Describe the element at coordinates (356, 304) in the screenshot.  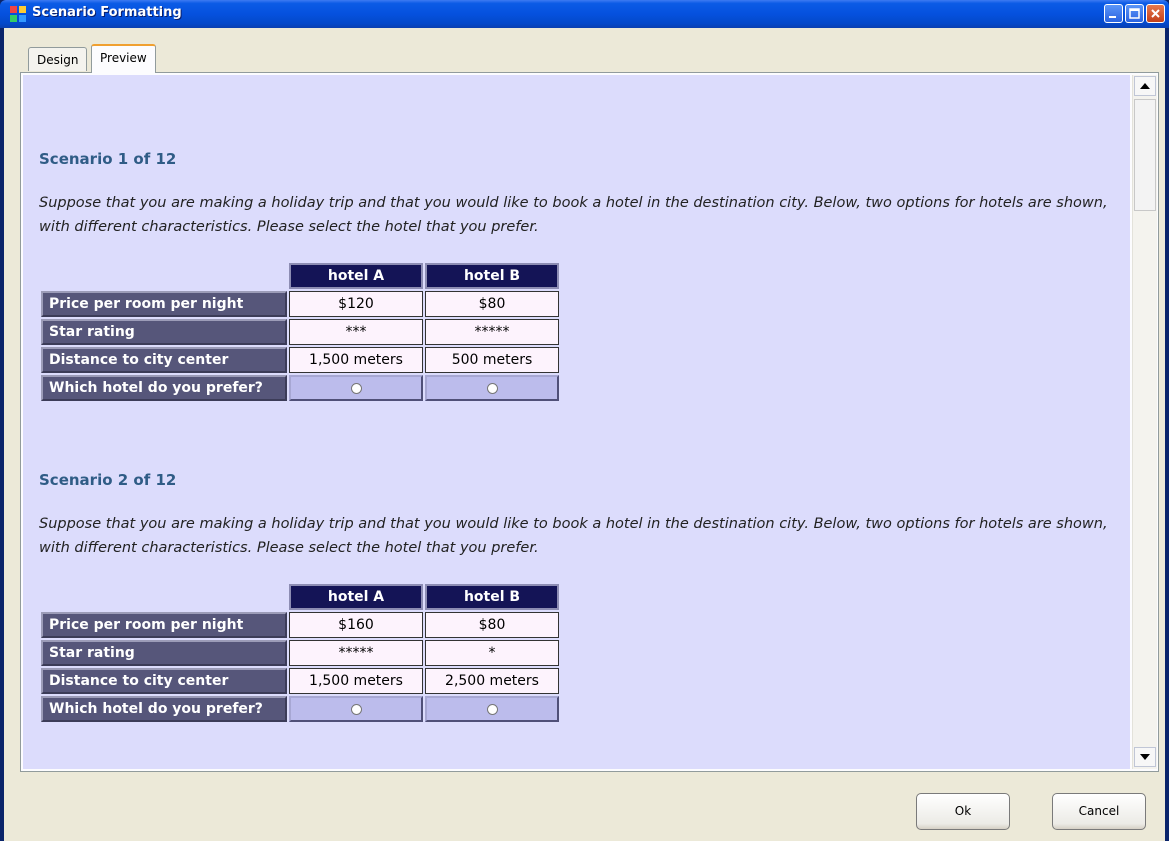
I see `price-hotel-a: $120` at that location.